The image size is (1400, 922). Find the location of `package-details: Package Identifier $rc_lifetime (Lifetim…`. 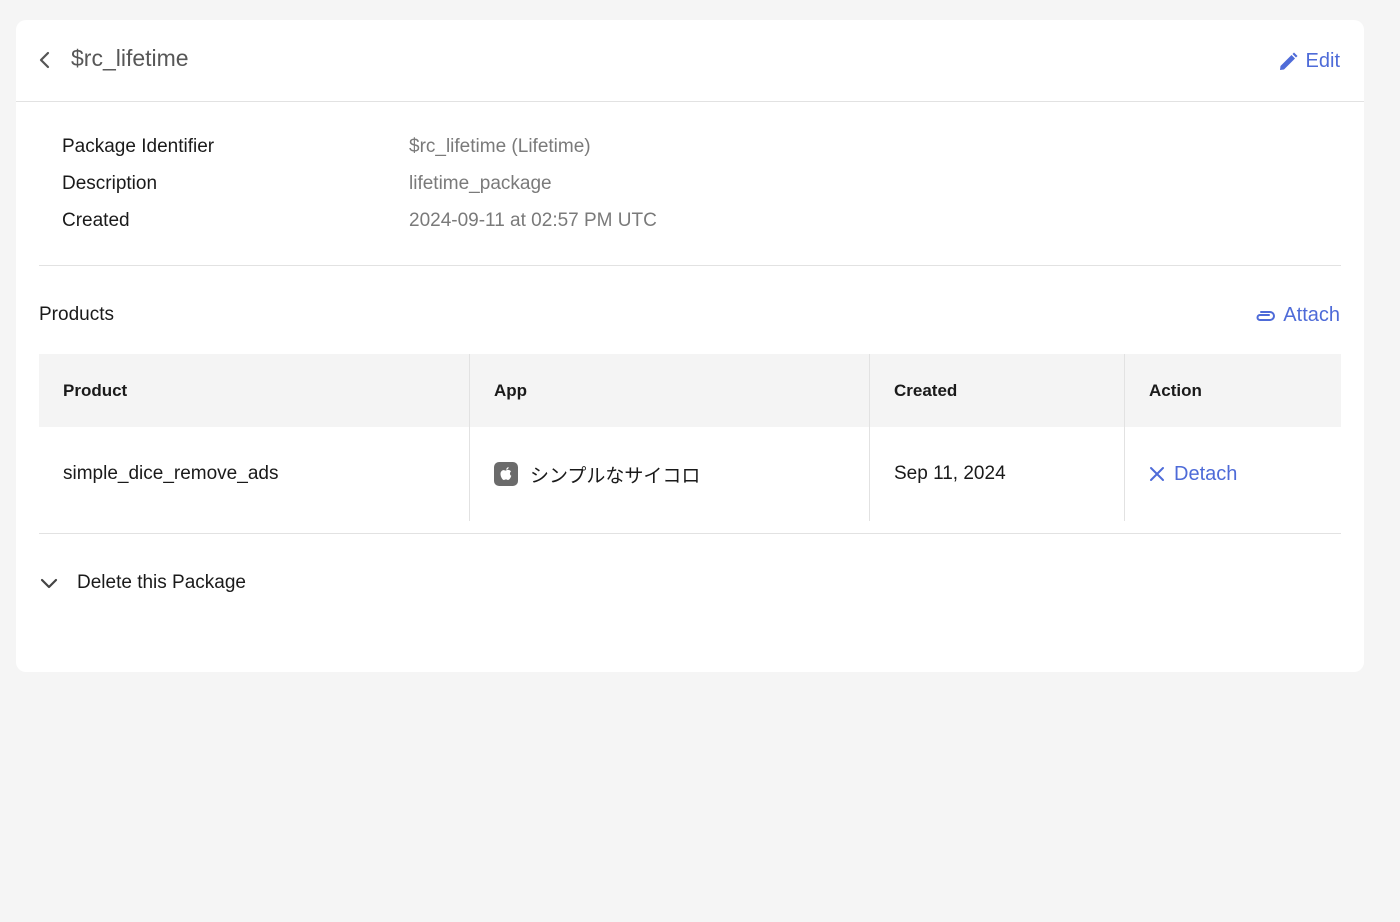

package-details: Package Identifier $rc_lifetime (Lifetim… is located at coordinates (359, 183).